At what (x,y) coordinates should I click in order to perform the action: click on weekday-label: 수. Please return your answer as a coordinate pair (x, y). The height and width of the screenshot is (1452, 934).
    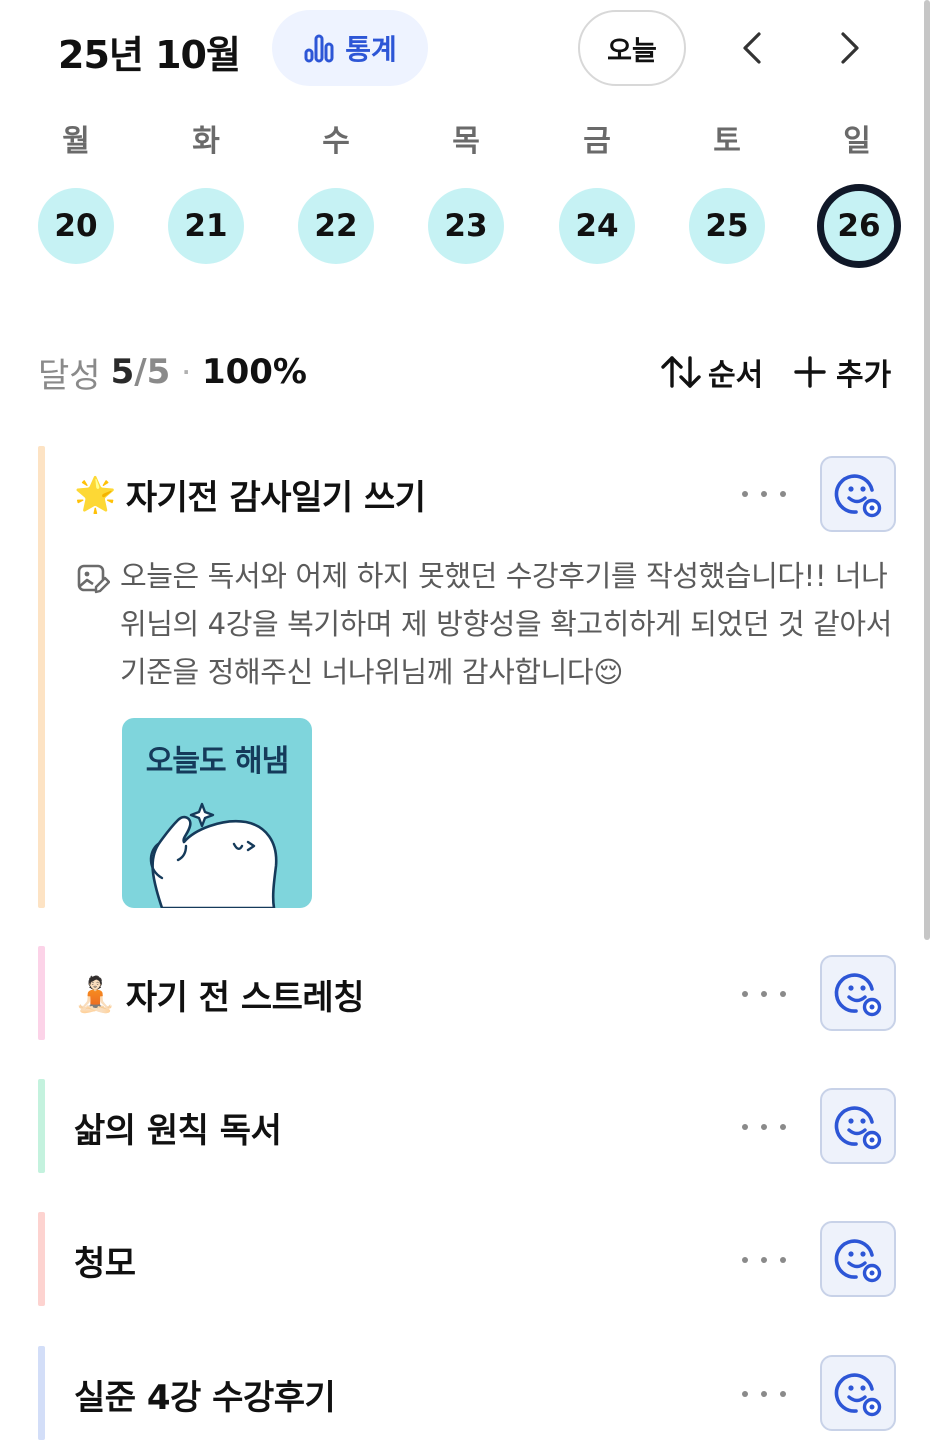
    Looking at the image, I should click on (336, 141).